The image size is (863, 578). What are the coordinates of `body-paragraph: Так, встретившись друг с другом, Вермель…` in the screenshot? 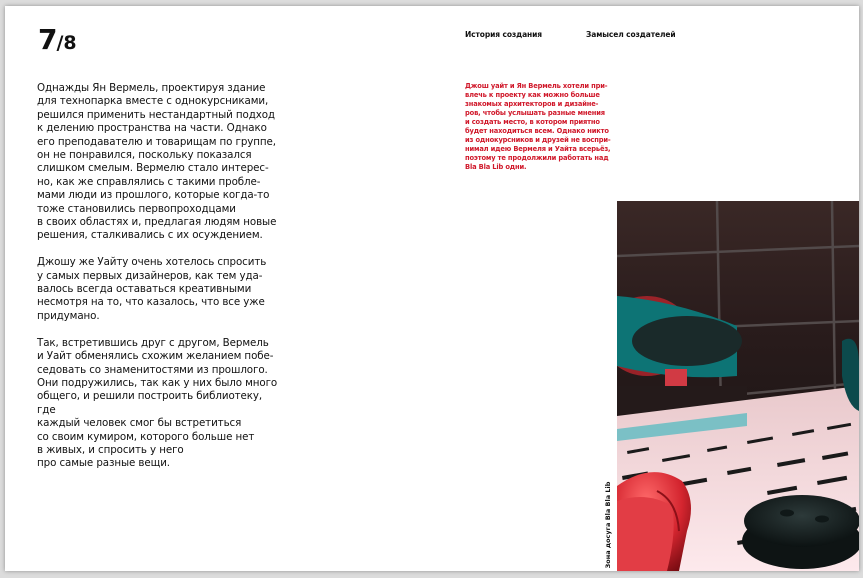 It's located at (157, 403).